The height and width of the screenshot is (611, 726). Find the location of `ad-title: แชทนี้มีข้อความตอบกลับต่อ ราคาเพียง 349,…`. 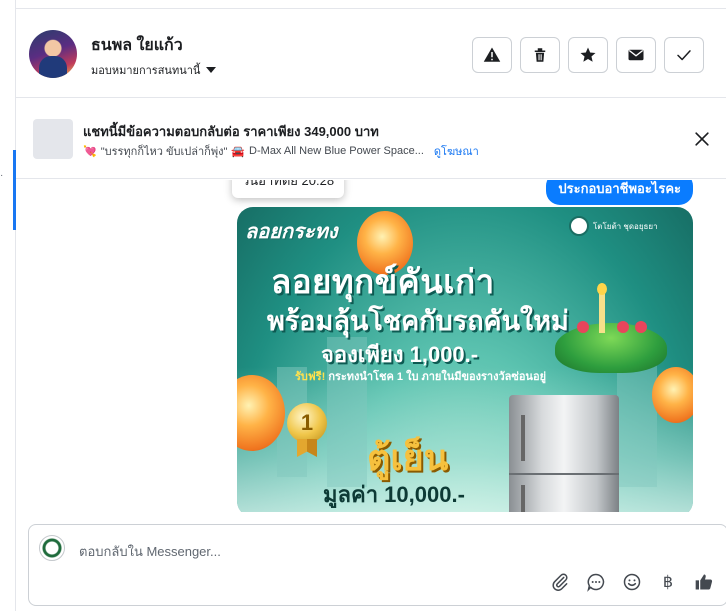

ad-title: แชทนี้มีข้อความตอบกลับต่อ ราคาเพียง 349,… is located at coordinates (231, 131).